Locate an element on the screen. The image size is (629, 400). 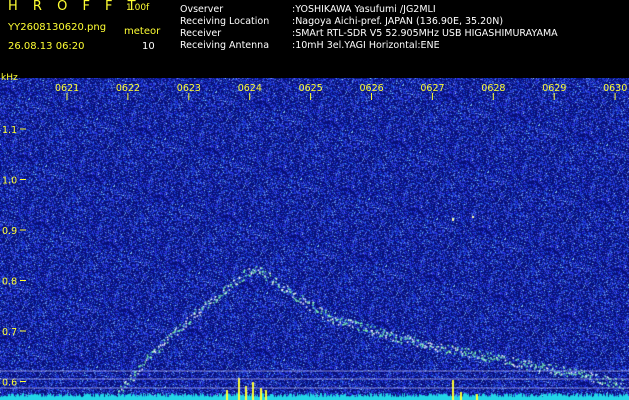
time-tick-label: 0629 is located at coordinates (554, 88).